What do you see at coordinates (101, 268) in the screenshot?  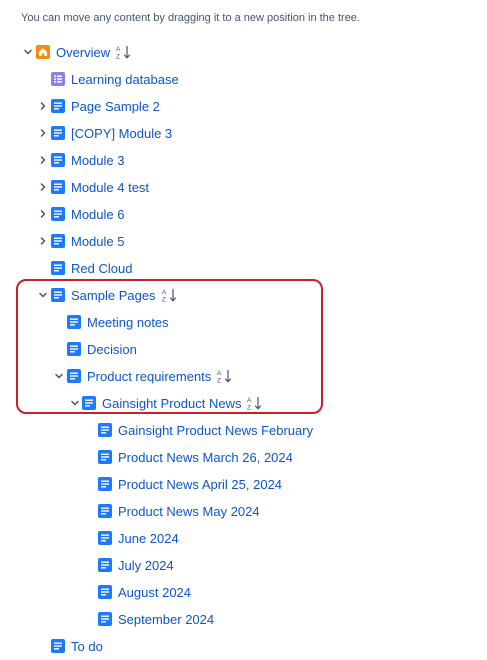 I see `tree-item-label: Red Cloud` at bounding box center [101, 268].